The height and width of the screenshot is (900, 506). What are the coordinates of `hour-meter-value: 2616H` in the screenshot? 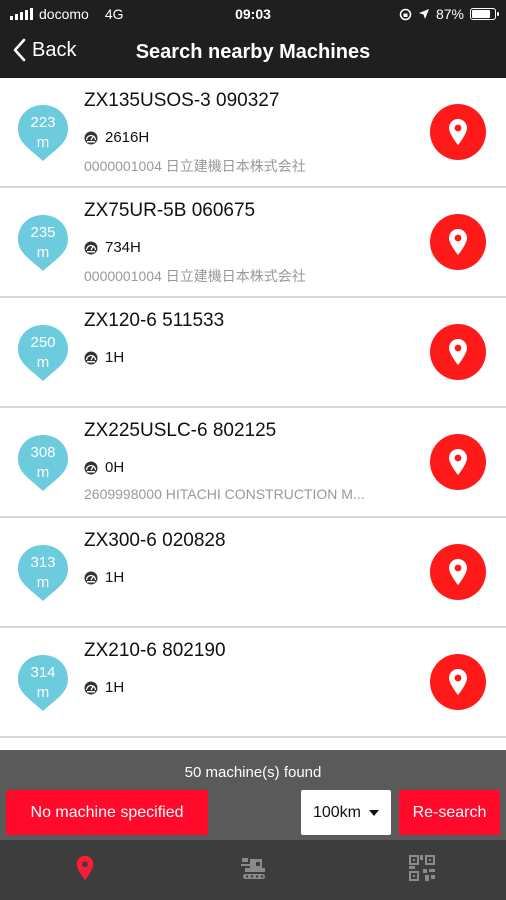 It's located at (127, 137).